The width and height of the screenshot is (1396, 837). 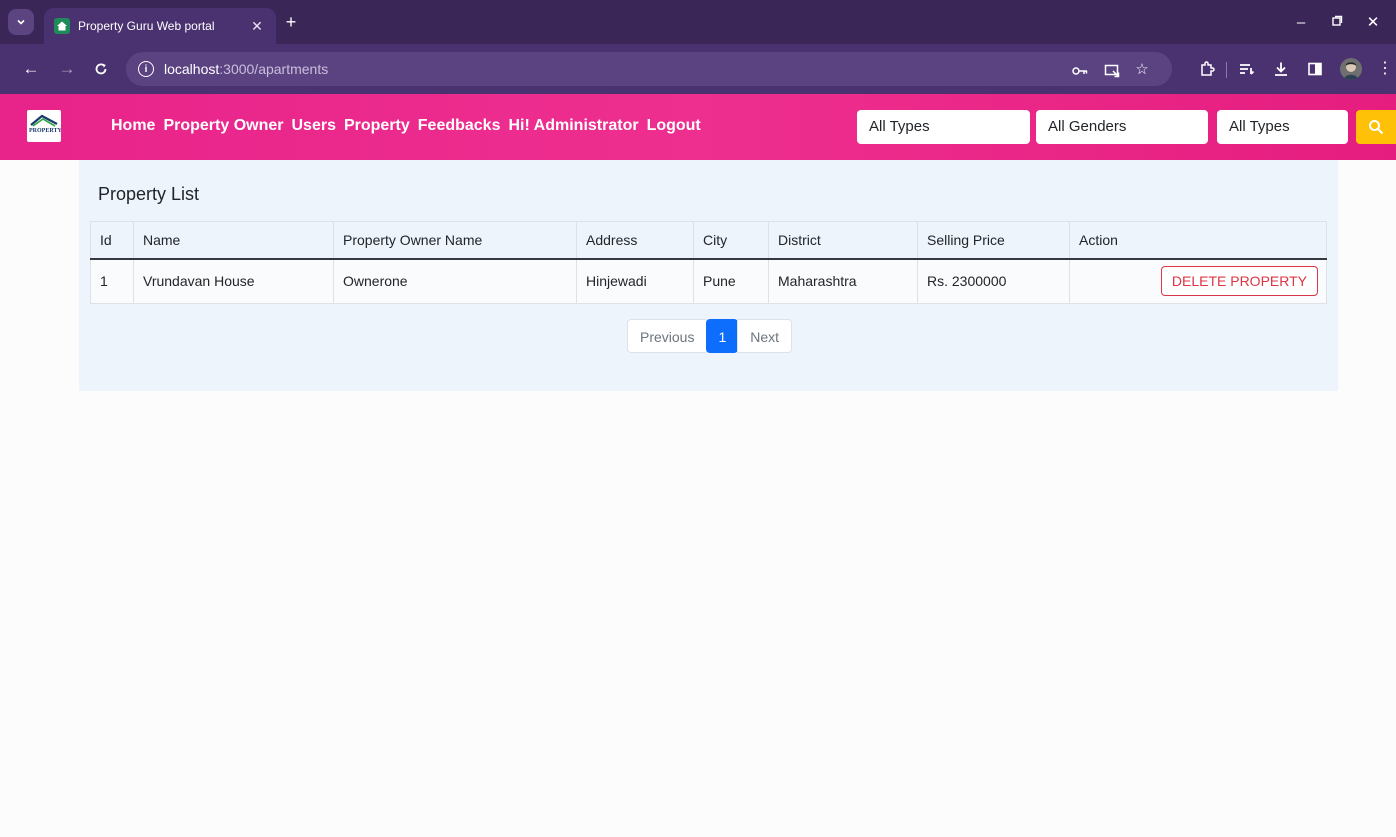 I want to click on toolbar-divider, so click(x=1226, y=70).